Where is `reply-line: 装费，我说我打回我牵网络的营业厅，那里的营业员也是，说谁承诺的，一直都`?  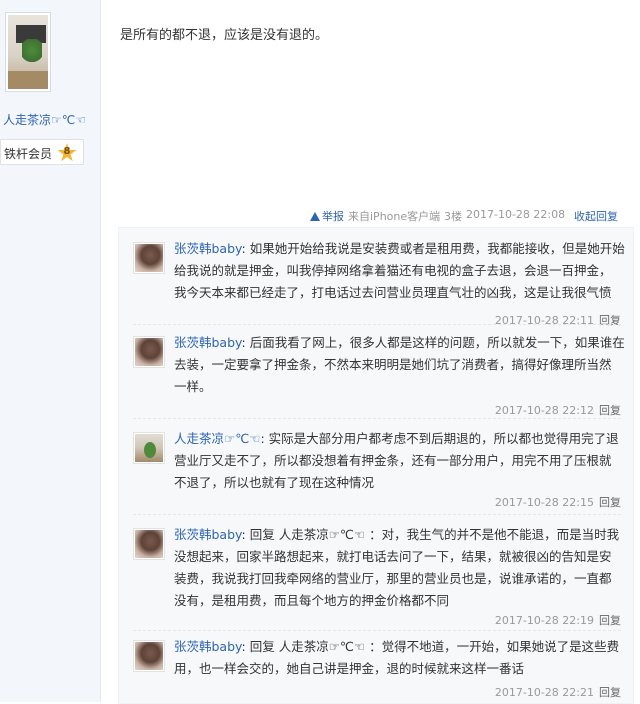 reply-line: 装费，我说我打回我牵网络的营业厅，那里的营业员也是，说谁承诺的，一直都 is located at coordinates (393, 578).